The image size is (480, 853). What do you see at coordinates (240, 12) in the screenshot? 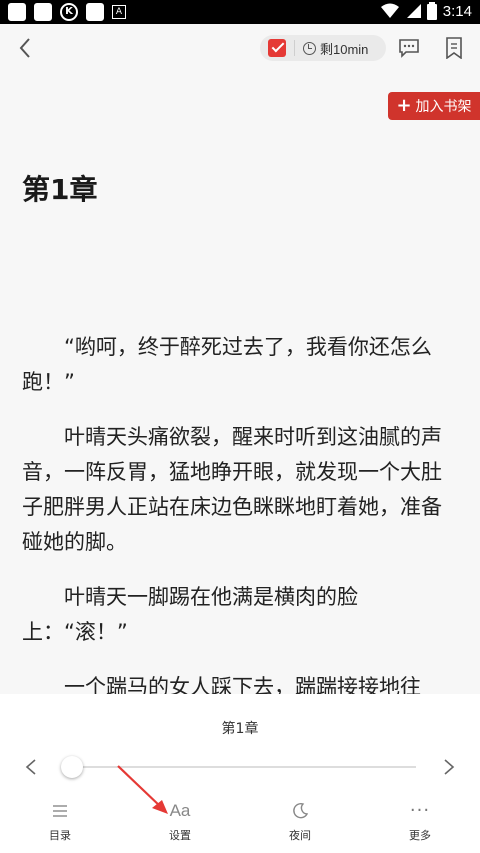
I see `status-bar: K A 3:14` at bounding box center [240, 12].